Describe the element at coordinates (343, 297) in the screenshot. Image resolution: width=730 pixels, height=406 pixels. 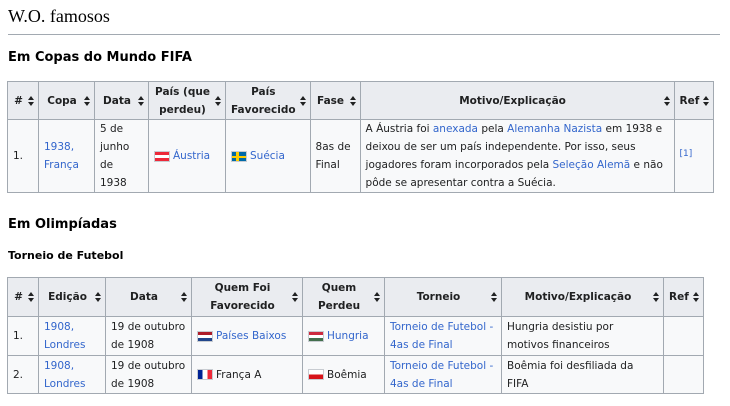
I see `column-header-quem-perdeu: Quem Perdeu` at that location.